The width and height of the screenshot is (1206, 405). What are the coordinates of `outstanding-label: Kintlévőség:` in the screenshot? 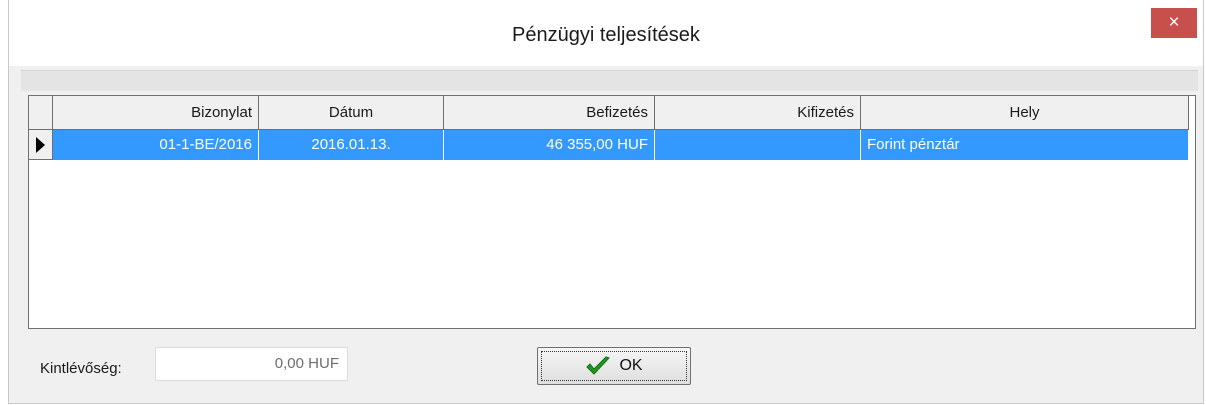 It's located at (81, 368).